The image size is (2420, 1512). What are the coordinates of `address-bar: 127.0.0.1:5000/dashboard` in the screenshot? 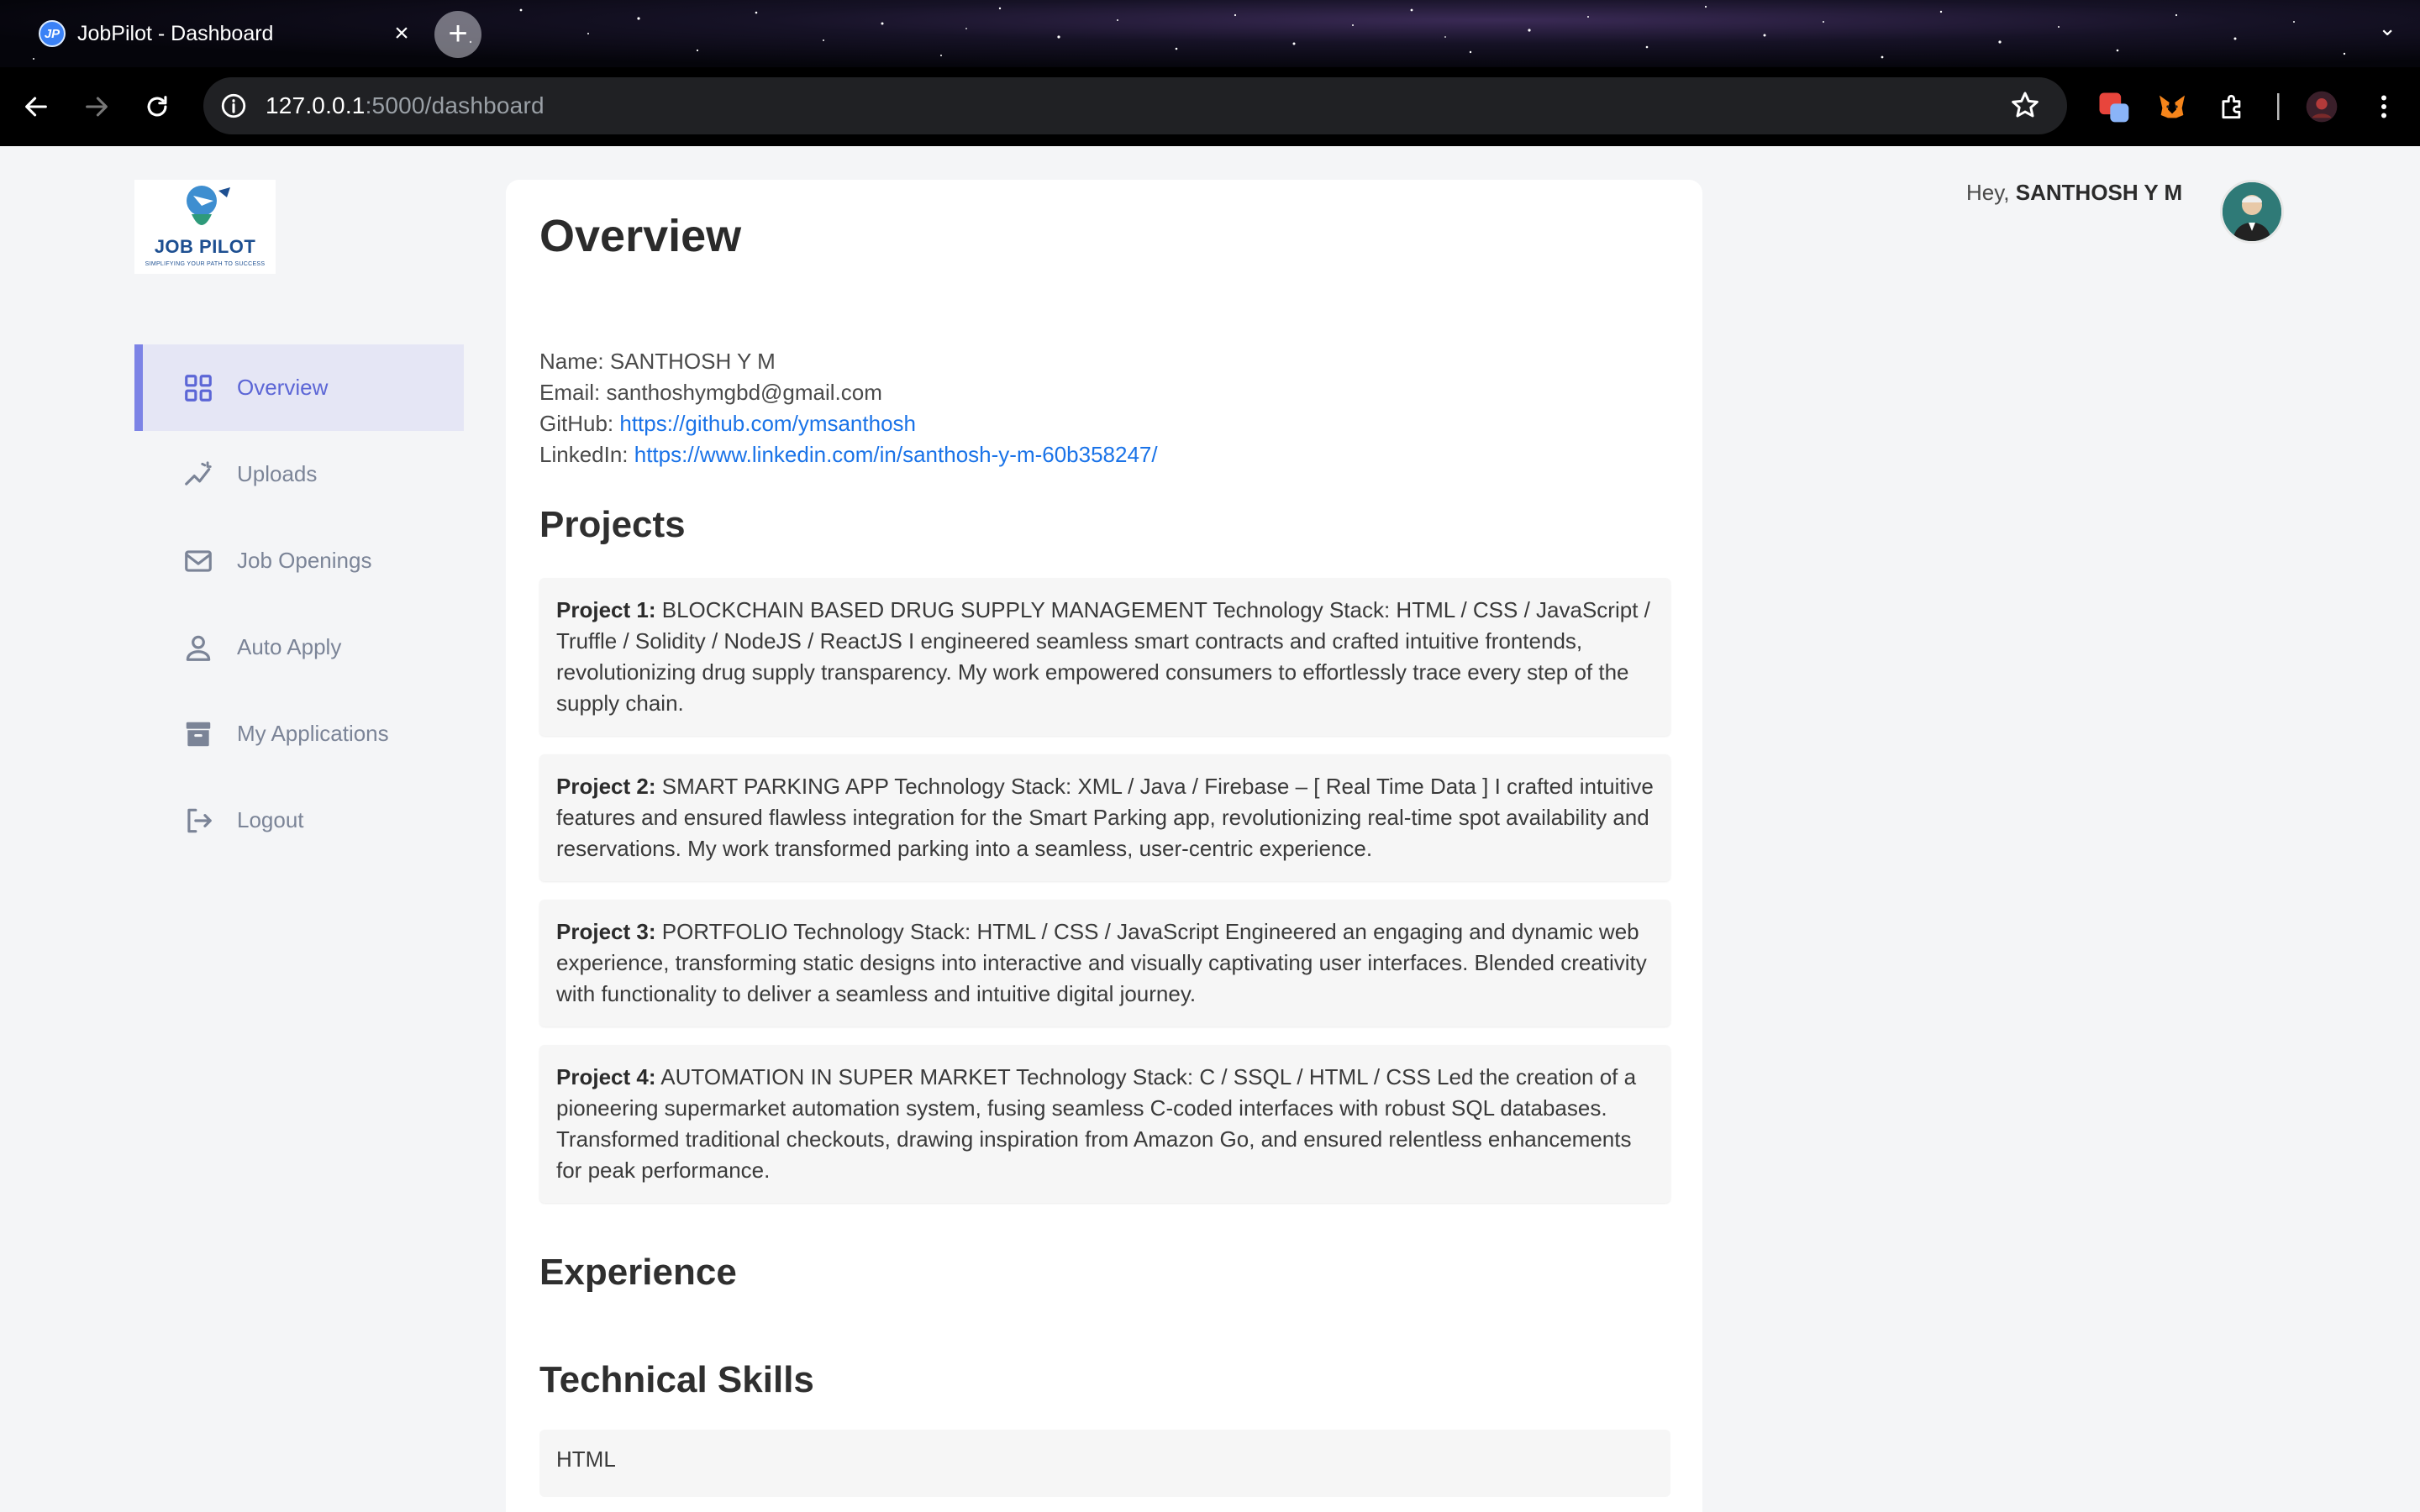 It's located at (1135, 105).